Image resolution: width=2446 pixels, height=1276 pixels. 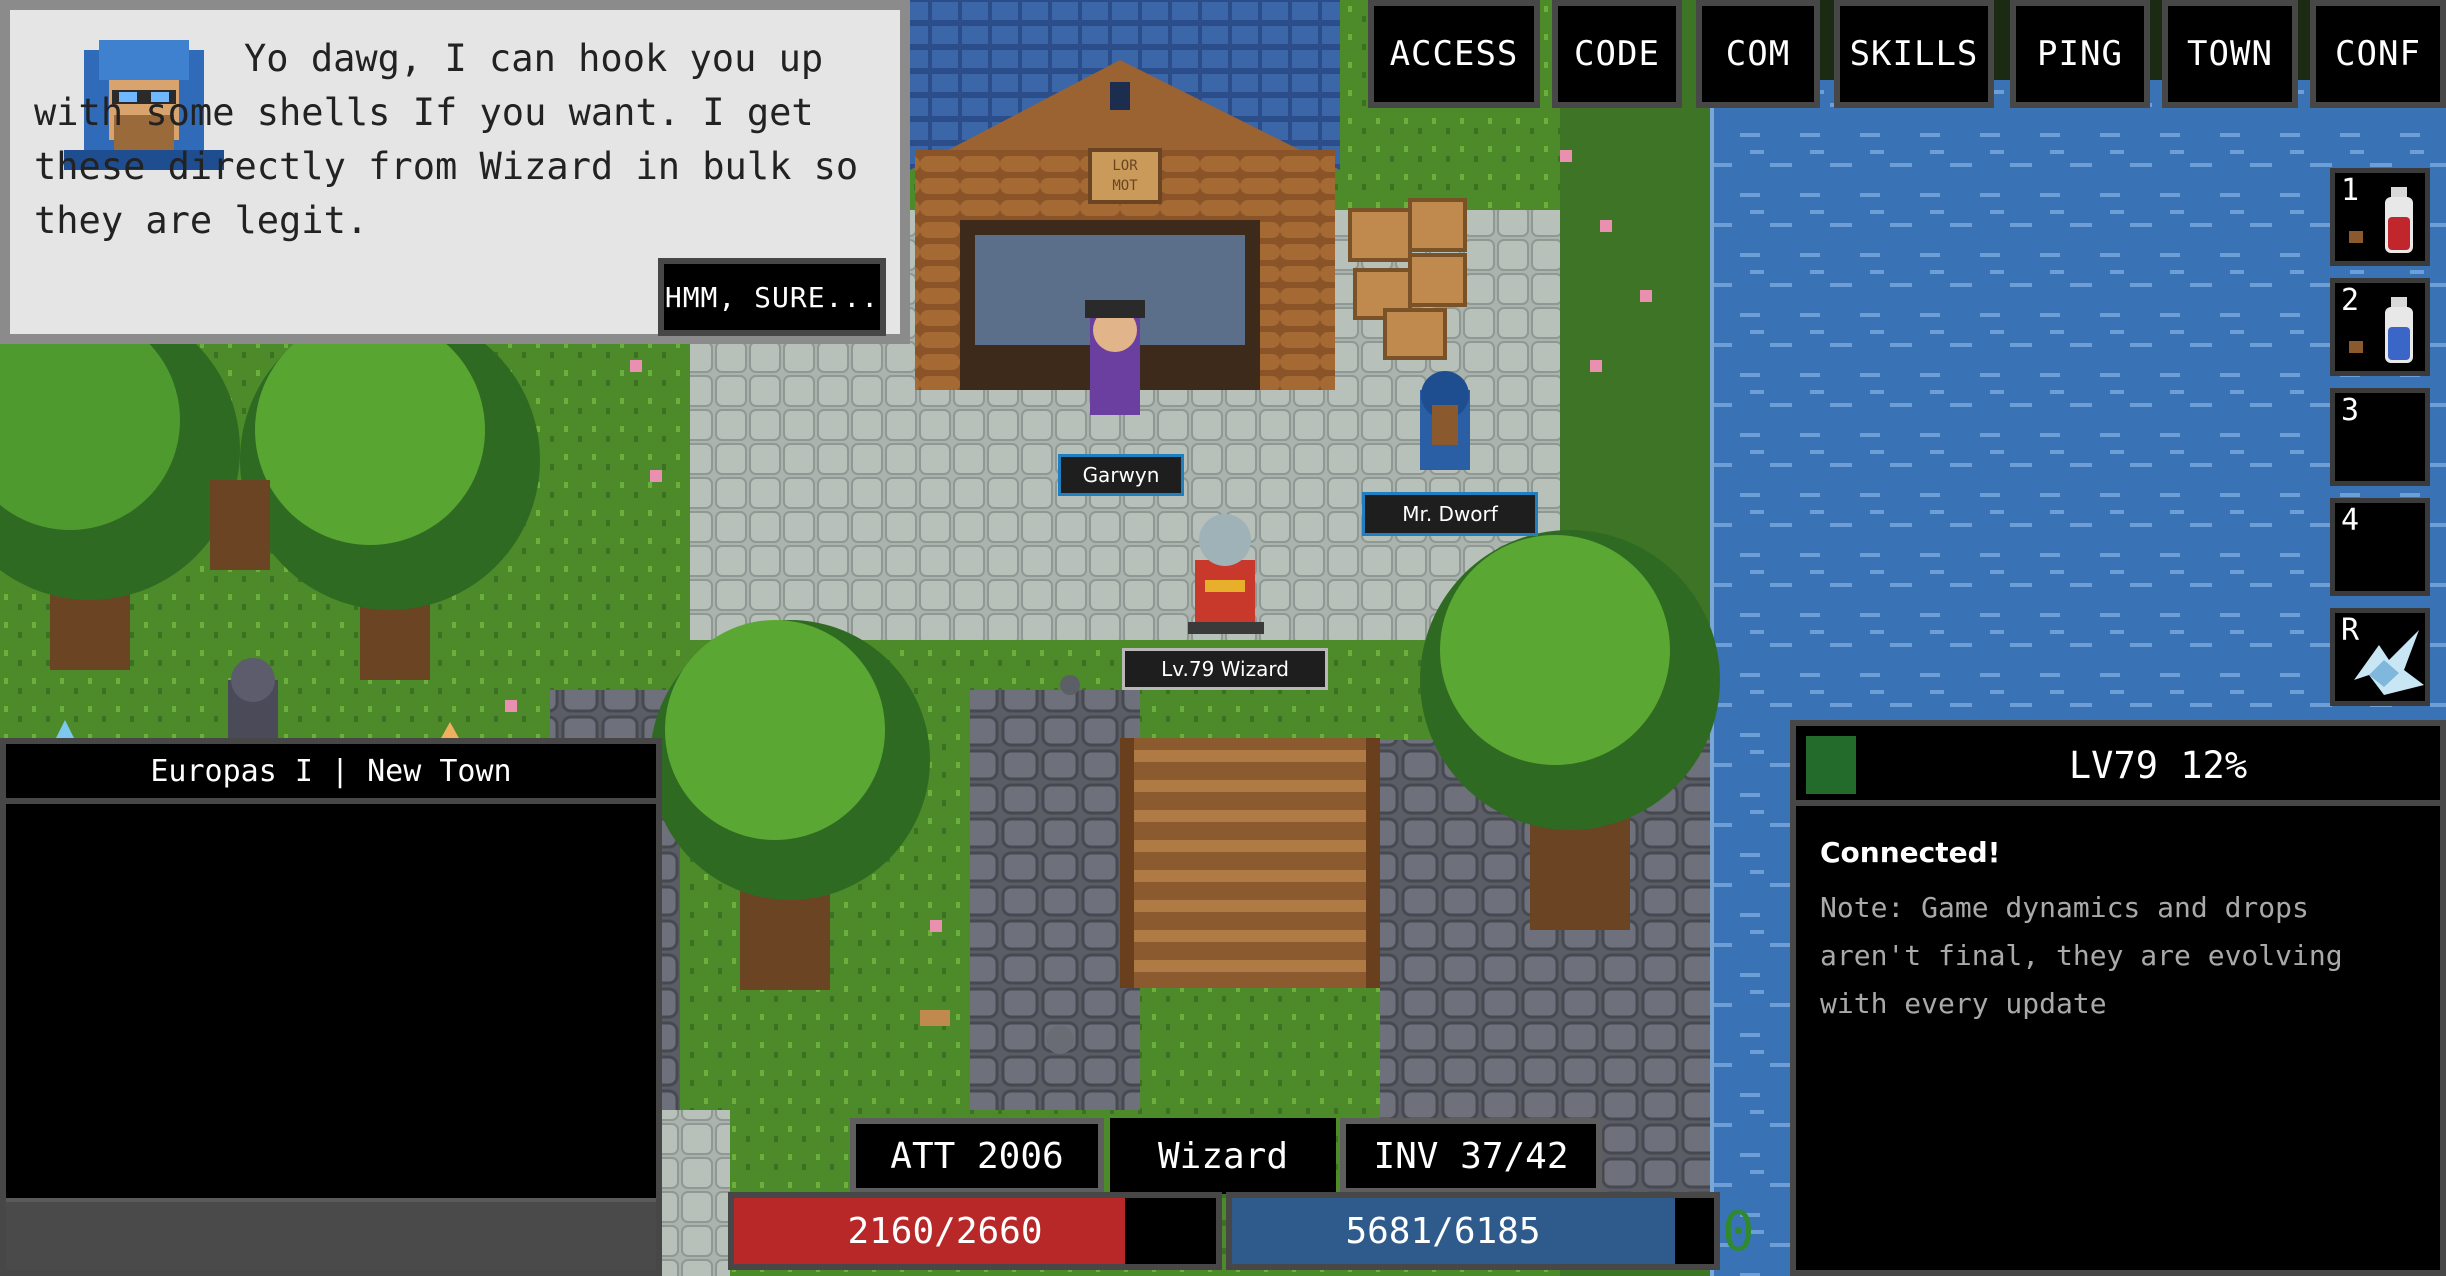 What do you see at coordinates (331, 1234) in the screenshot?
I see `chat-input` at bounding box center [331, 1234].